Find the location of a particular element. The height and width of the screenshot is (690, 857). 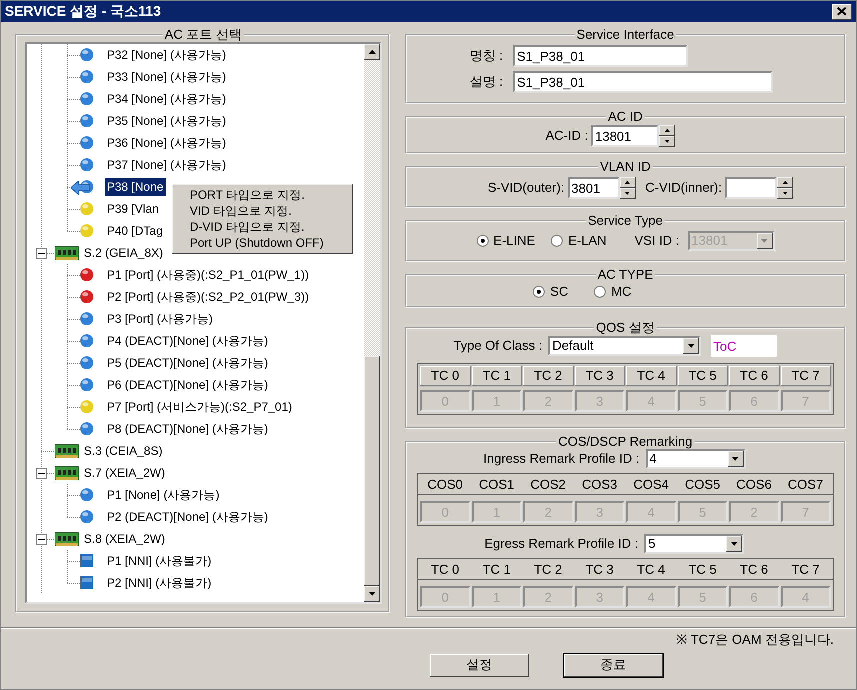

group-title: Service Interface is located at coordinates (626, 35).